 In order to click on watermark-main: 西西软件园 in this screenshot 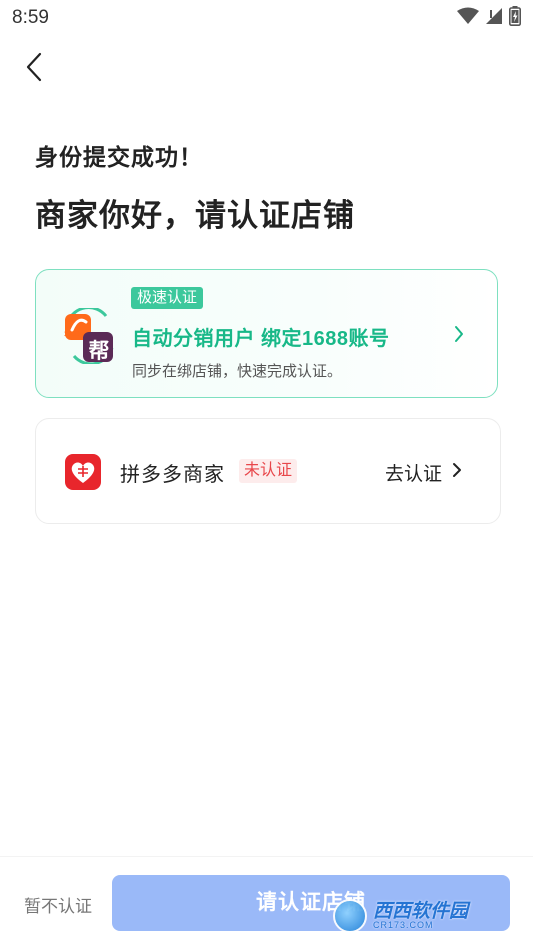, I will do `click(421, 911)`.